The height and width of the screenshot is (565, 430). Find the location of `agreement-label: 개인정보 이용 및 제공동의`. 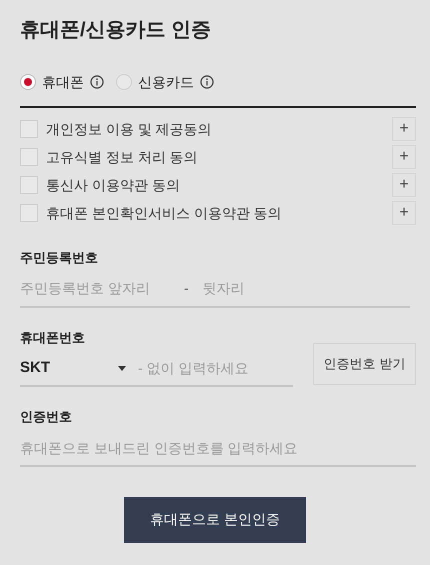

agreement-label: 개인정보 이용 및 제공동의 is located at coordinates (129, 129).